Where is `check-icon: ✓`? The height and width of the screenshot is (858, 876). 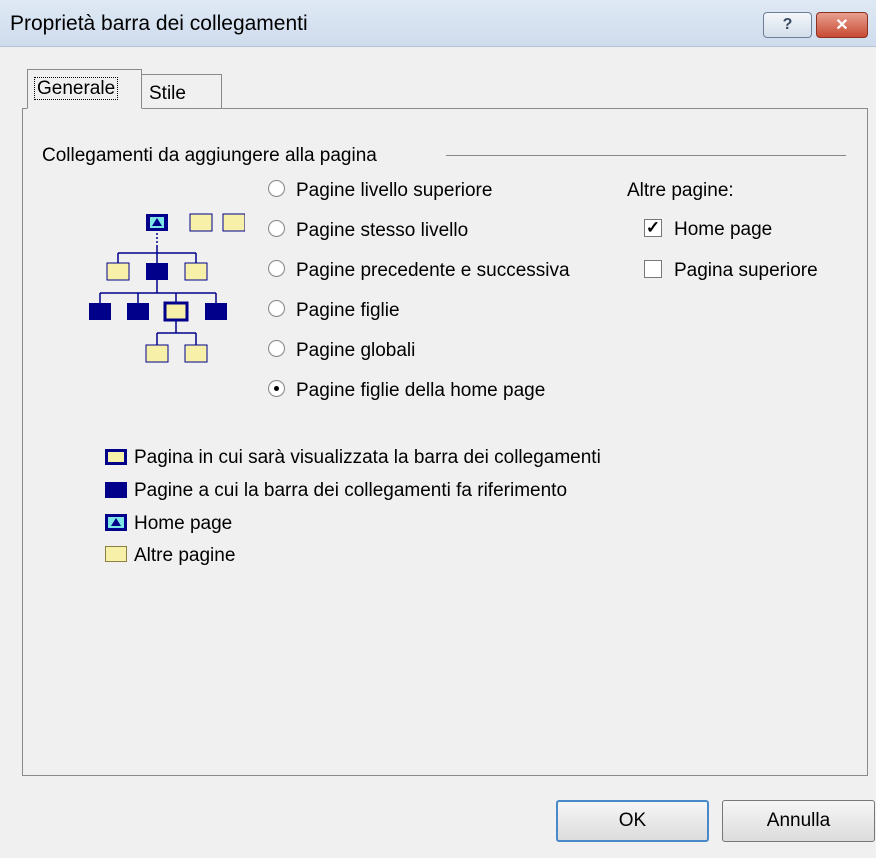
check-icon: ✓ is located at coordinates (653, 227).